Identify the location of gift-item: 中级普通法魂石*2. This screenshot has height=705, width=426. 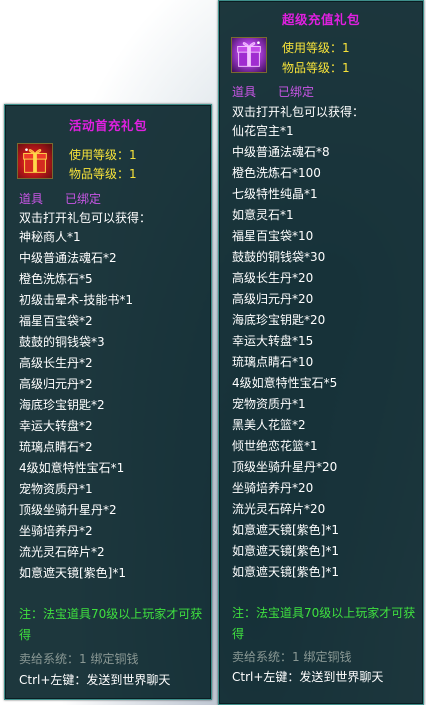
(68, 258).